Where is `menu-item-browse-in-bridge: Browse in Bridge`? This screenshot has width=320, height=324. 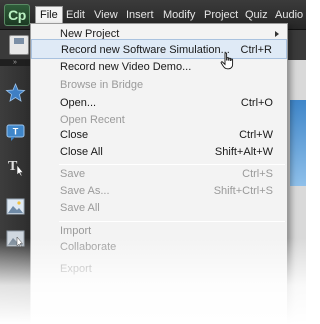 menu-item-browse-in-bridge: Browse in Bridge is located at coordinates (159, 85).